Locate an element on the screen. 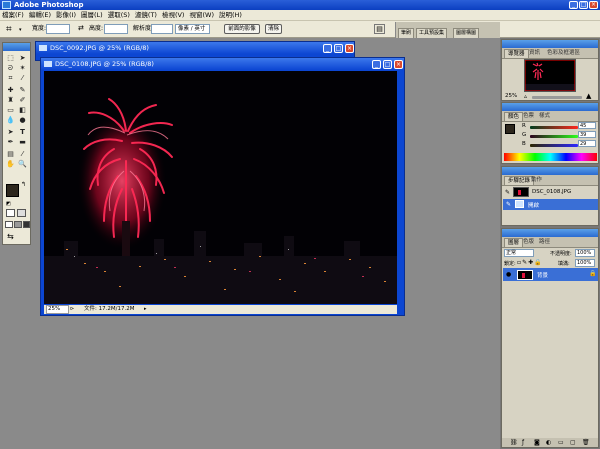 The height and width of the screenshot is (449, 600). front-image-button: 前面的影像 is located at coordinates (242, 29).